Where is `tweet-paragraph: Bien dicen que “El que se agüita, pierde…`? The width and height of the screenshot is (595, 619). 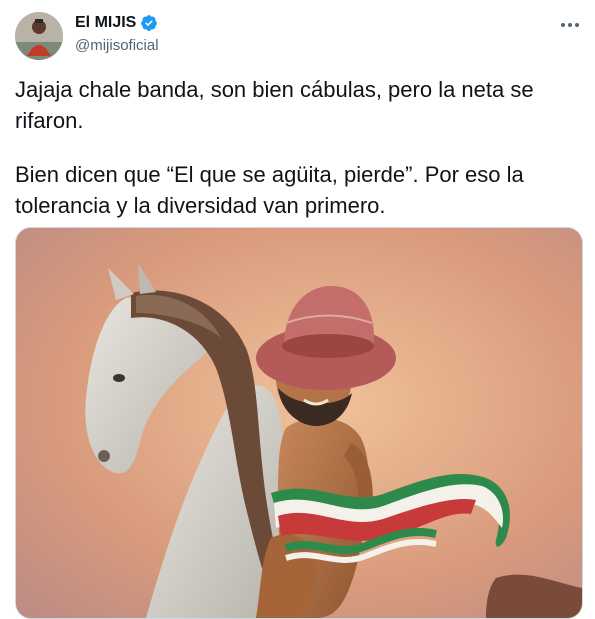 tweet-paragraph: Bien dicen que “El que se agüita, pierde… is located at coordinates (269, 190).